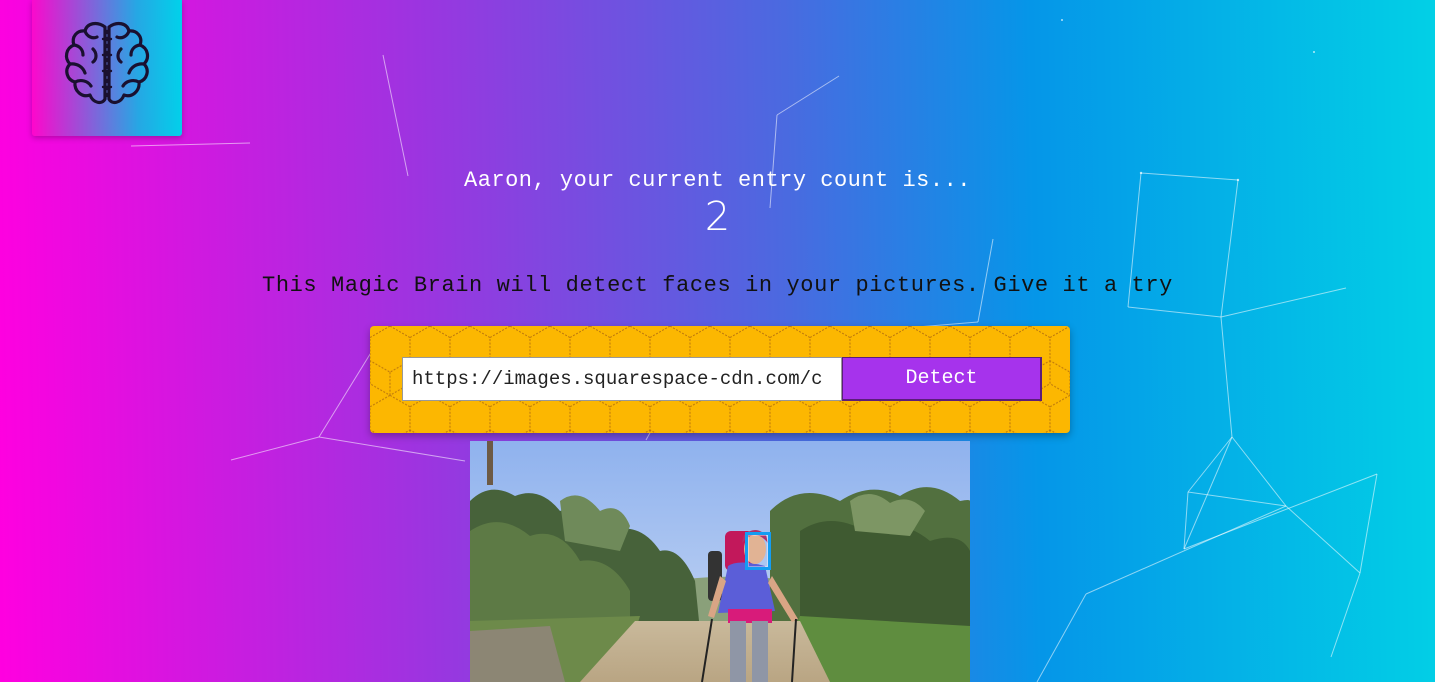 Image resolution: width=1435 pixels, height=682 pixels. I want to click on result-image, so click(720, 561).